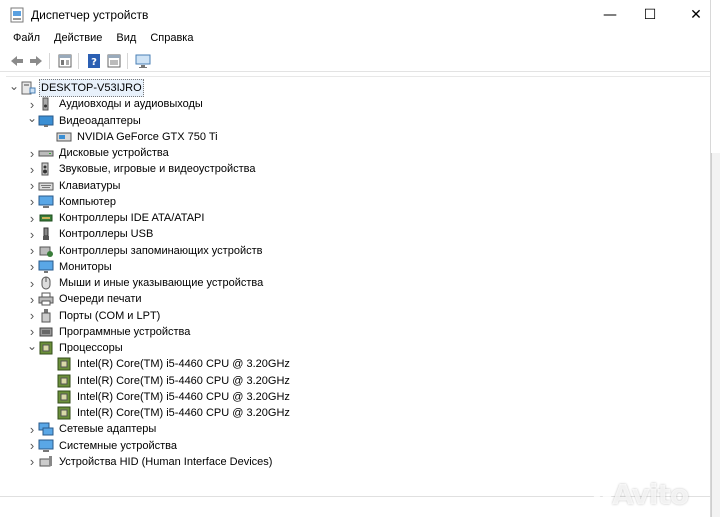 Image resolution: width=720 pixels, height=517 pixels. What do you see at coordinates (145, 283) in the screenshot?
I see `tree-item-category: › Мыши и иные указывающие устройства` at bounding box center [145, 283].